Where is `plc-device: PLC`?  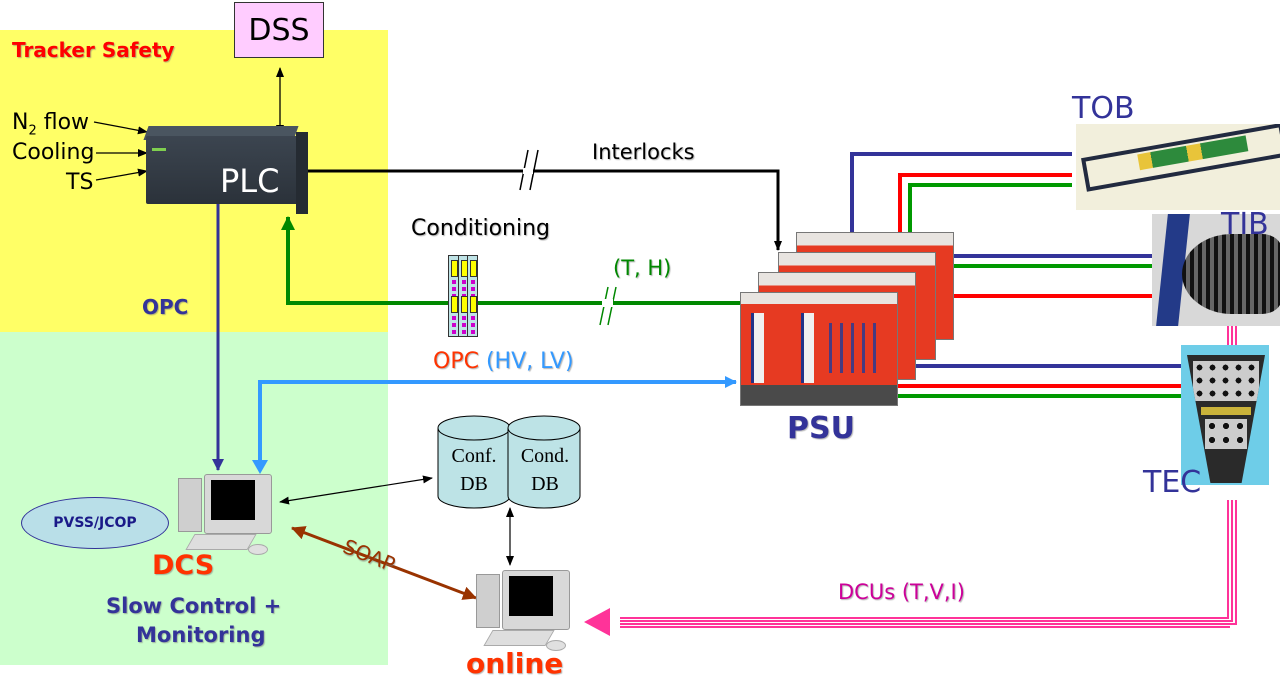
plc-device: PLC is located at coordinates (225, 168).